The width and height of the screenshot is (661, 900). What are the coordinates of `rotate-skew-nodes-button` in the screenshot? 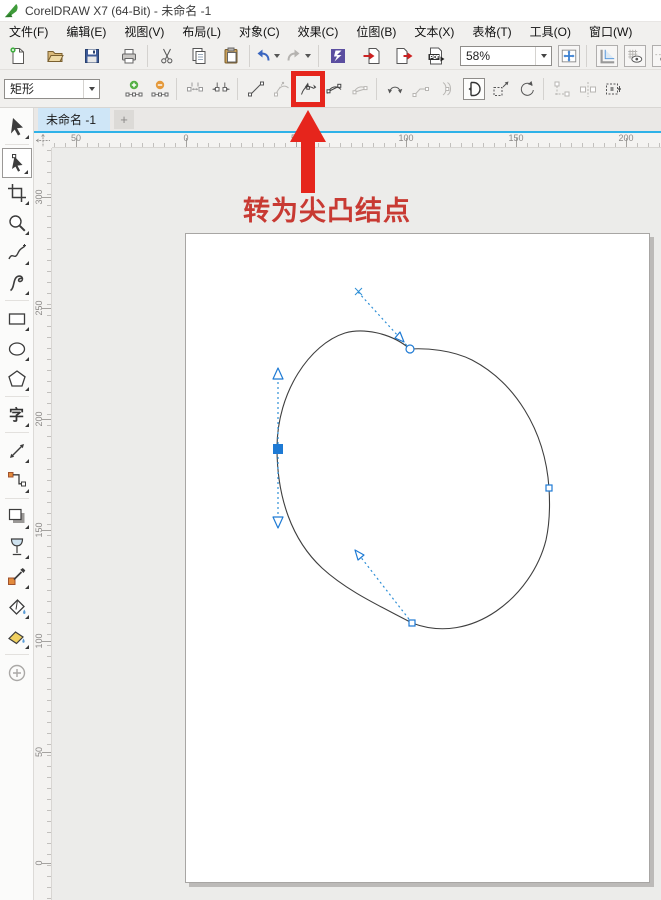 It's located at (527, 89).